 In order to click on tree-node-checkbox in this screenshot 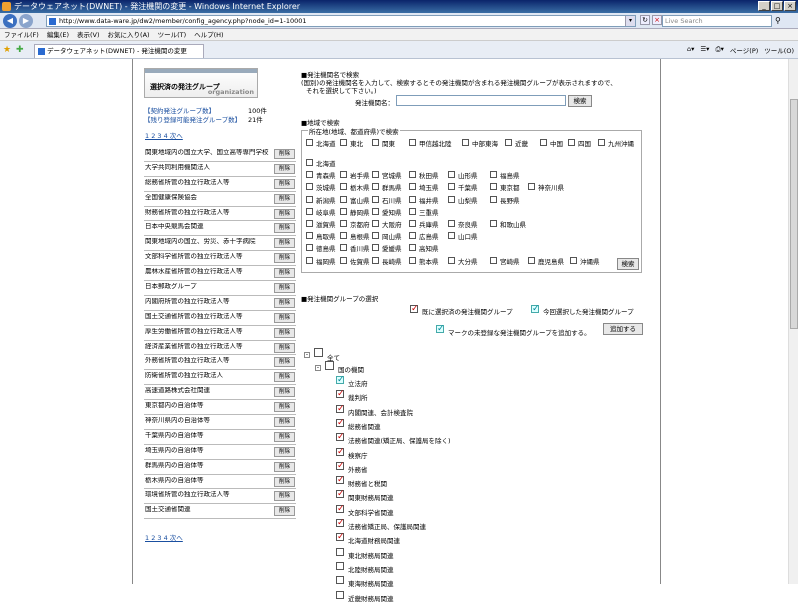, I will do `click(329, 365)`.